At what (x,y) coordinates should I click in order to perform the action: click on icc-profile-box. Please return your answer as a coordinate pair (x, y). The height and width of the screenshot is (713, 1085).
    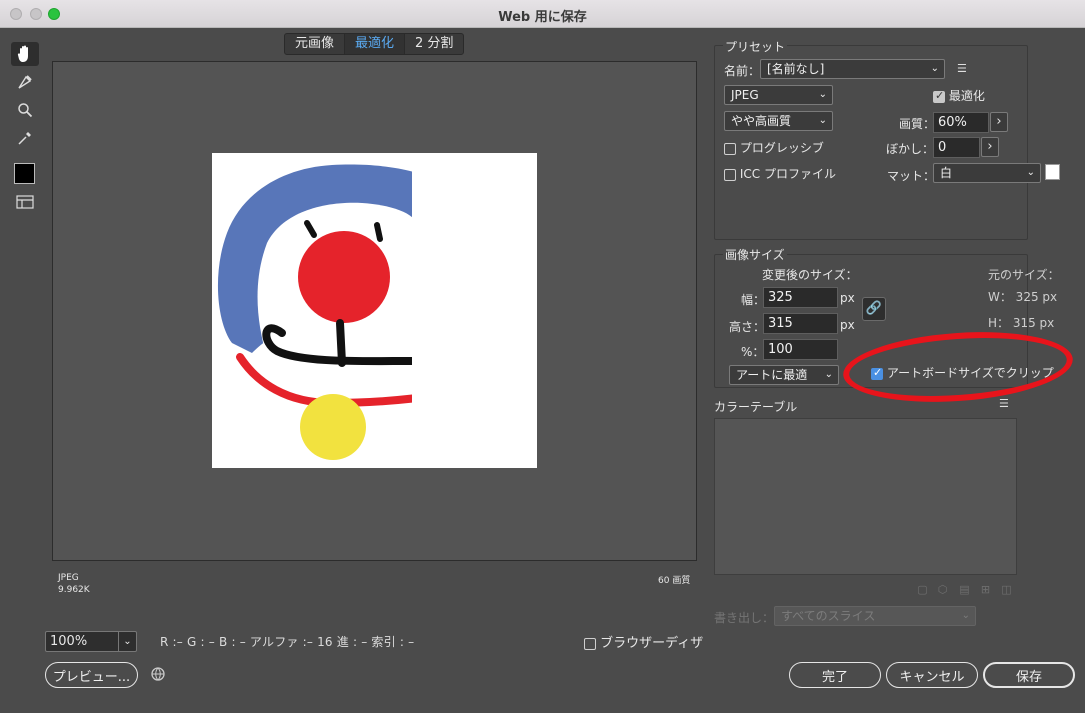
    Looking at the image, I should click on (730, 174).